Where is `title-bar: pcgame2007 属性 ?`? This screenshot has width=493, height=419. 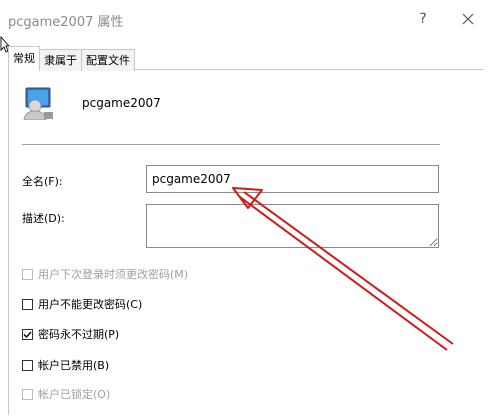
title-bar: pcgame2007 属性 ? is located at coordinates (246, 20).